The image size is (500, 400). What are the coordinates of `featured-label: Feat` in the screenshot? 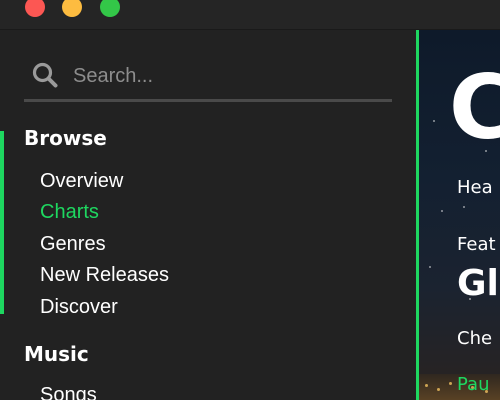 It's located at (476, 244).